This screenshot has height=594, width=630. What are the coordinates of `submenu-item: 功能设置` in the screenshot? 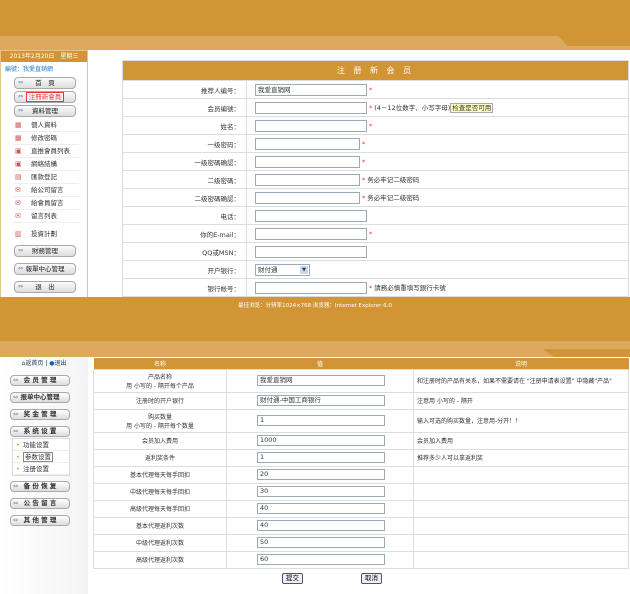 It's located at (41, 445).